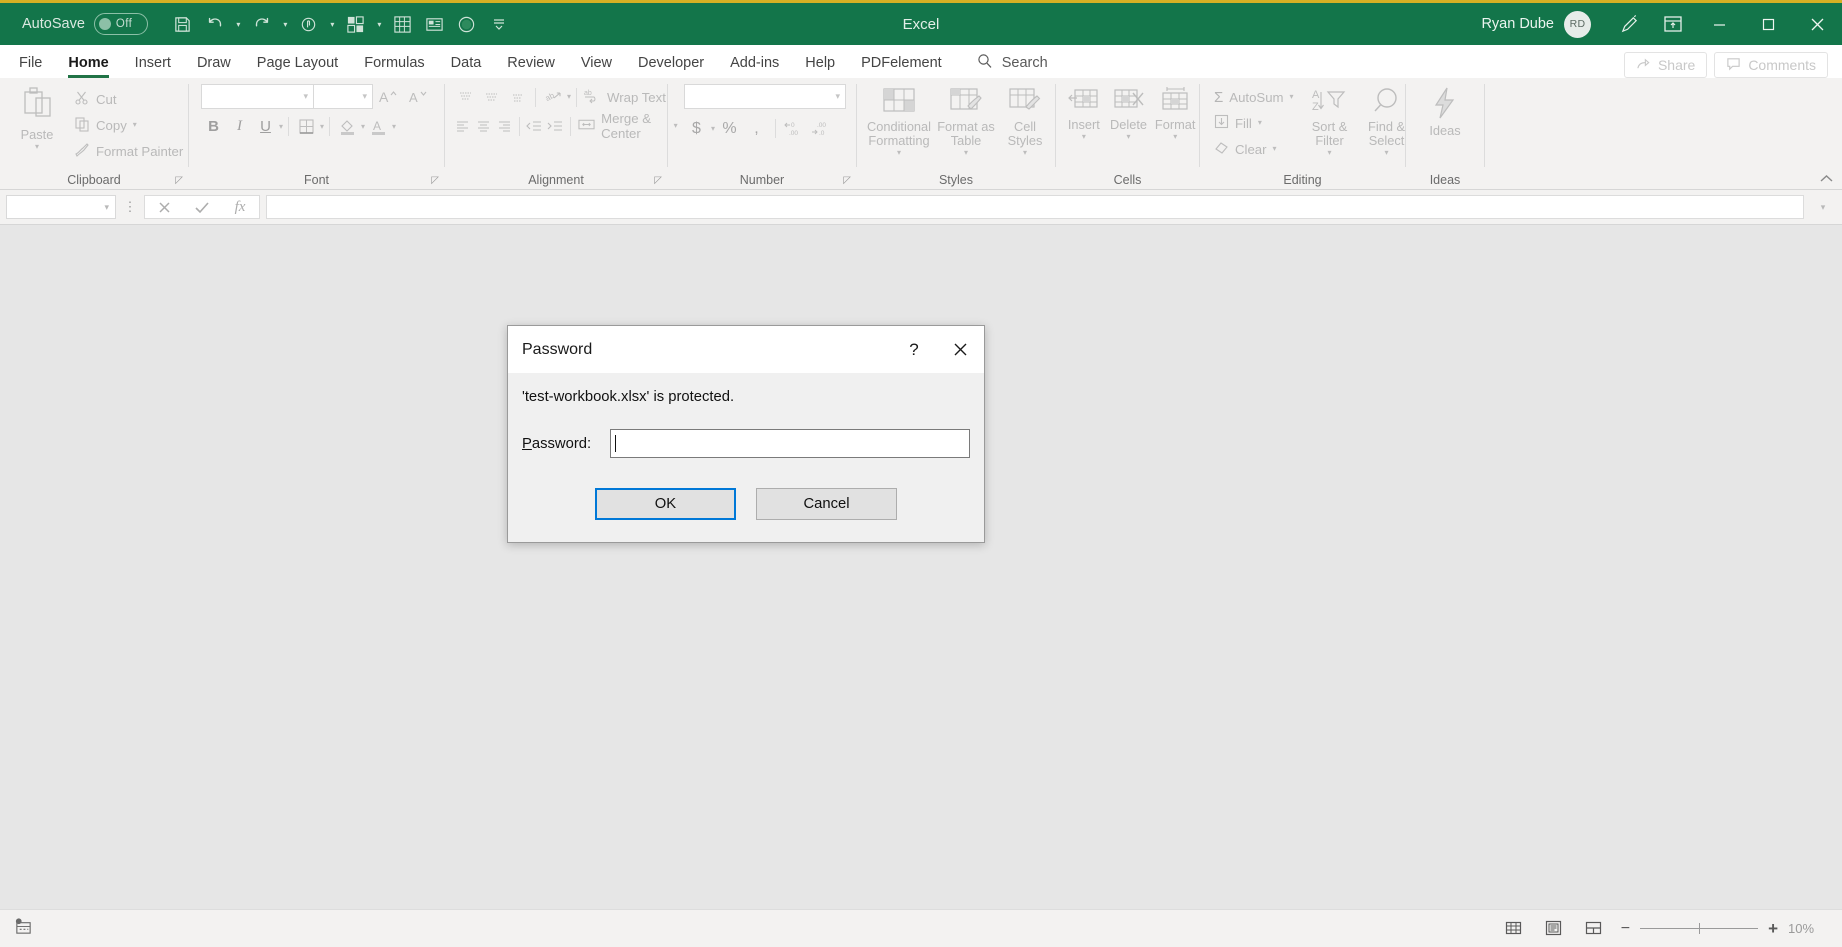 The image size is (1842, 947). What do you see at coordinates (238, 24) in the screenshot?
I see `undo-dropdown-icon: ▾` at bounding box center [238, 24].